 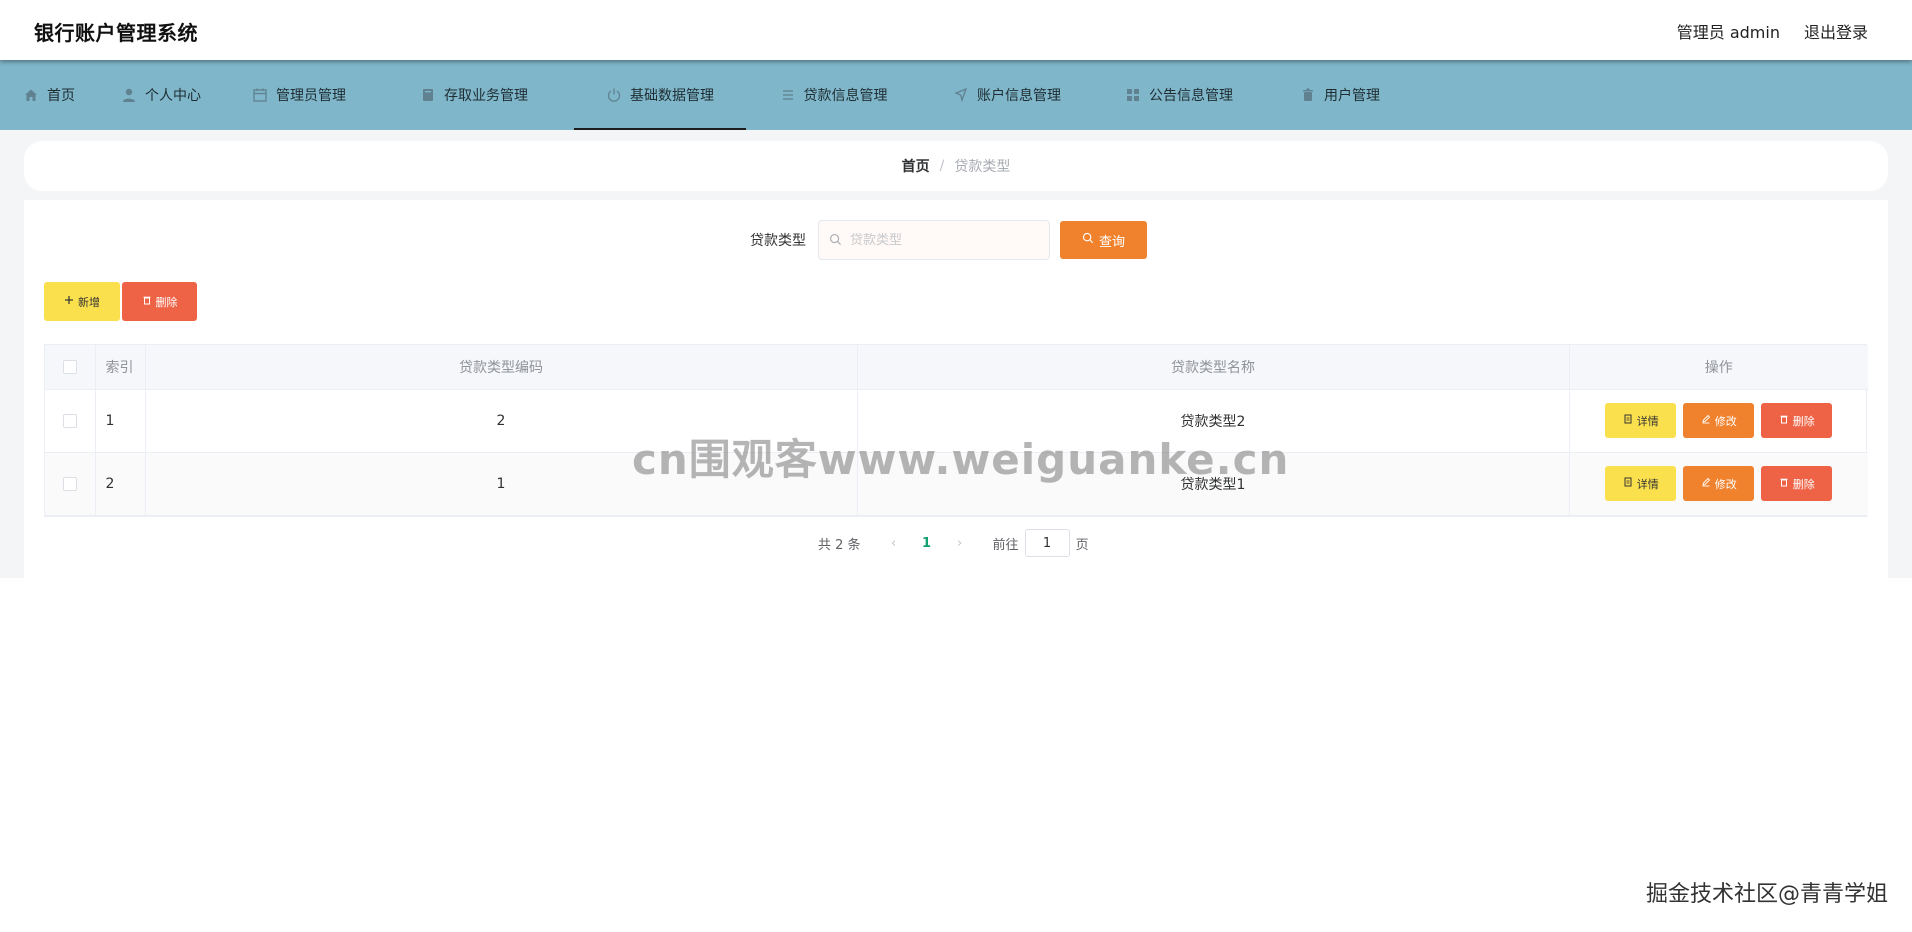 I want to click on add-button-label: 新增, so click(x=89, y=302).